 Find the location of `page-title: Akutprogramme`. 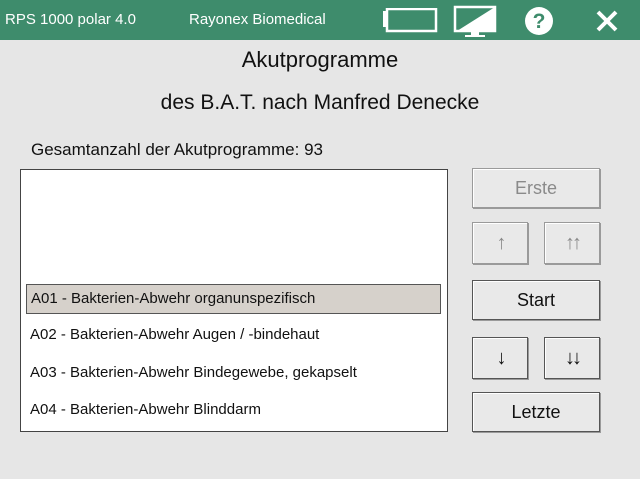

page-title: Akutprogramme is located at coordinates (320, 59).